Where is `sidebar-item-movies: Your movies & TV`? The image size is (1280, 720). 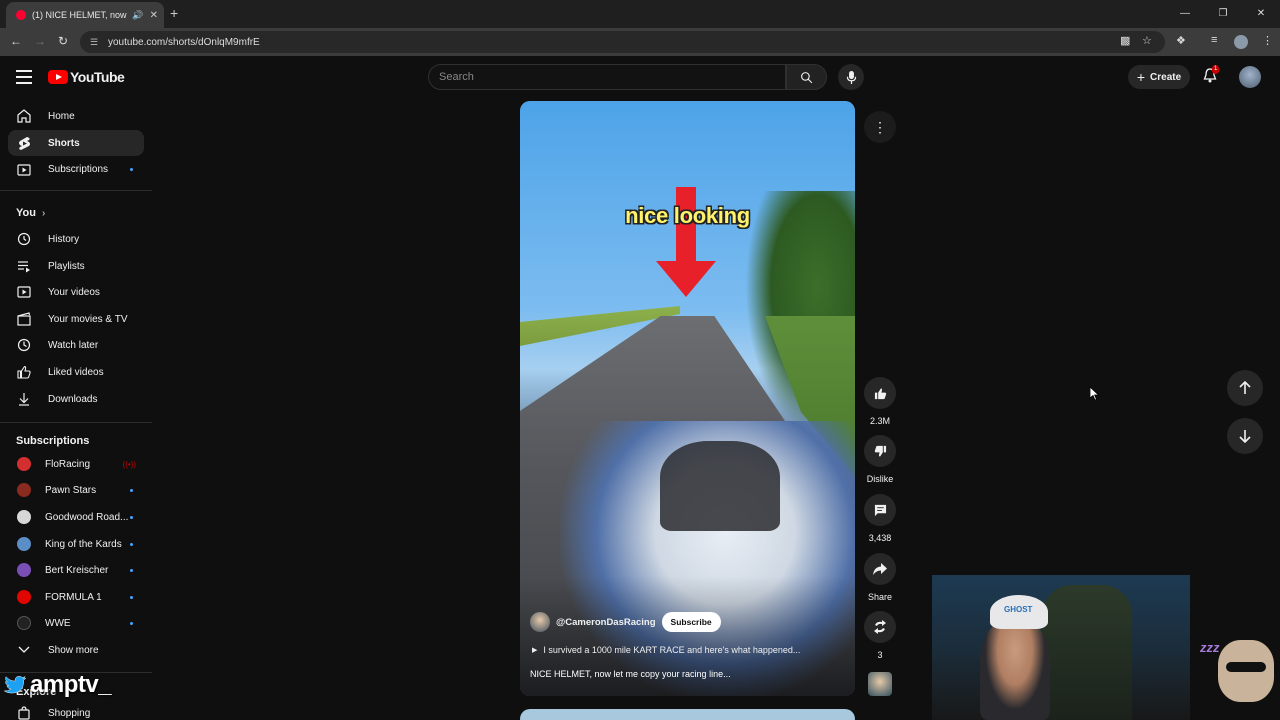
sidebar-item-movies: Your movies & TV is located at coordinates (76, 319).